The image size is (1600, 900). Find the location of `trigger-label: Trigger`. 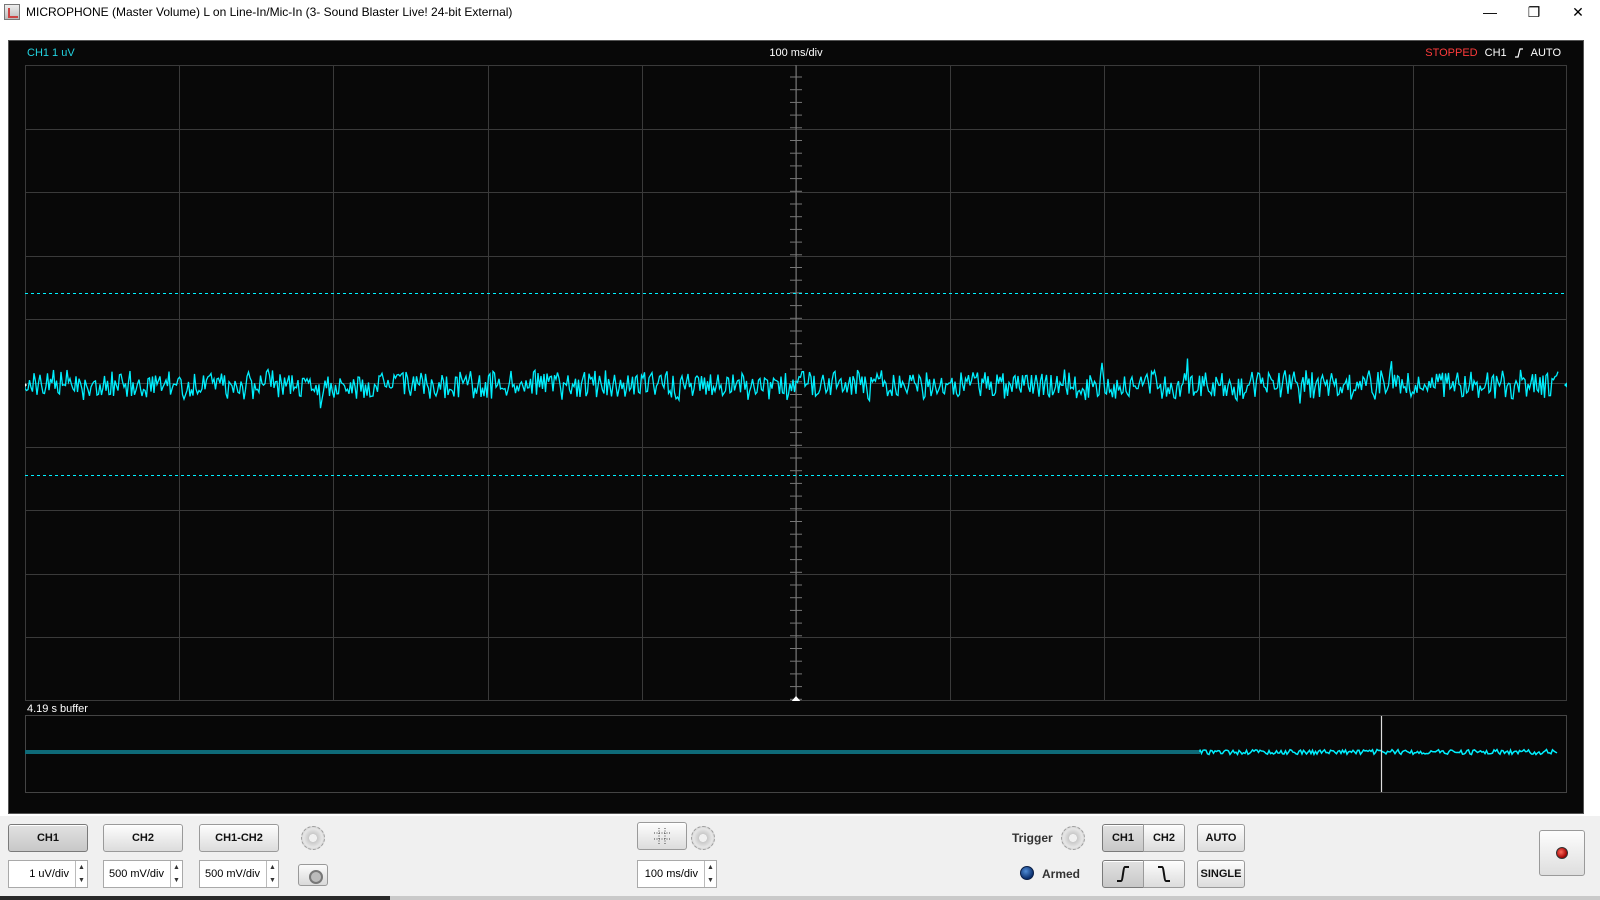

trigger-label: Trigger is located at coordinates (1032, 838).